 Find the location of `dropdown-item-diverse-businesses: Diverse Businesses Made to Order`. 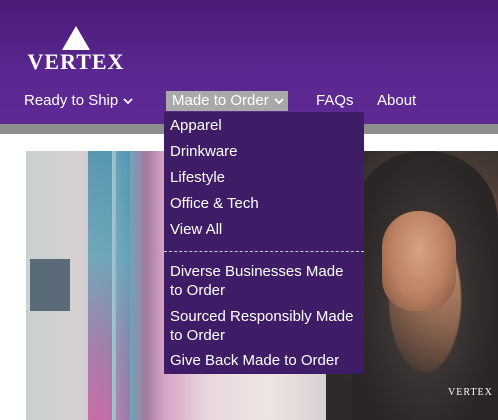

dropdown-item-diverse-businesses: Diverse Businesses Made to Order is located at coordinates (265, 281).